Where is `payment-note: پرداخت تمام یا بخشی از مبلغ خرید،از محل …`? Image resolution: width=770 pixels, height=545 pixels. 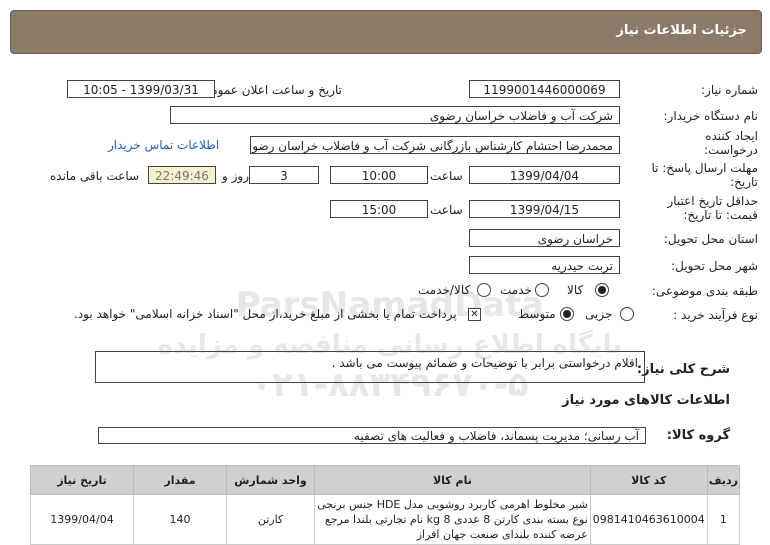
payment-note: پرداخت تمام یا بخشی از مبلغ خرید،از محل … is located at coordinates (265, 314).